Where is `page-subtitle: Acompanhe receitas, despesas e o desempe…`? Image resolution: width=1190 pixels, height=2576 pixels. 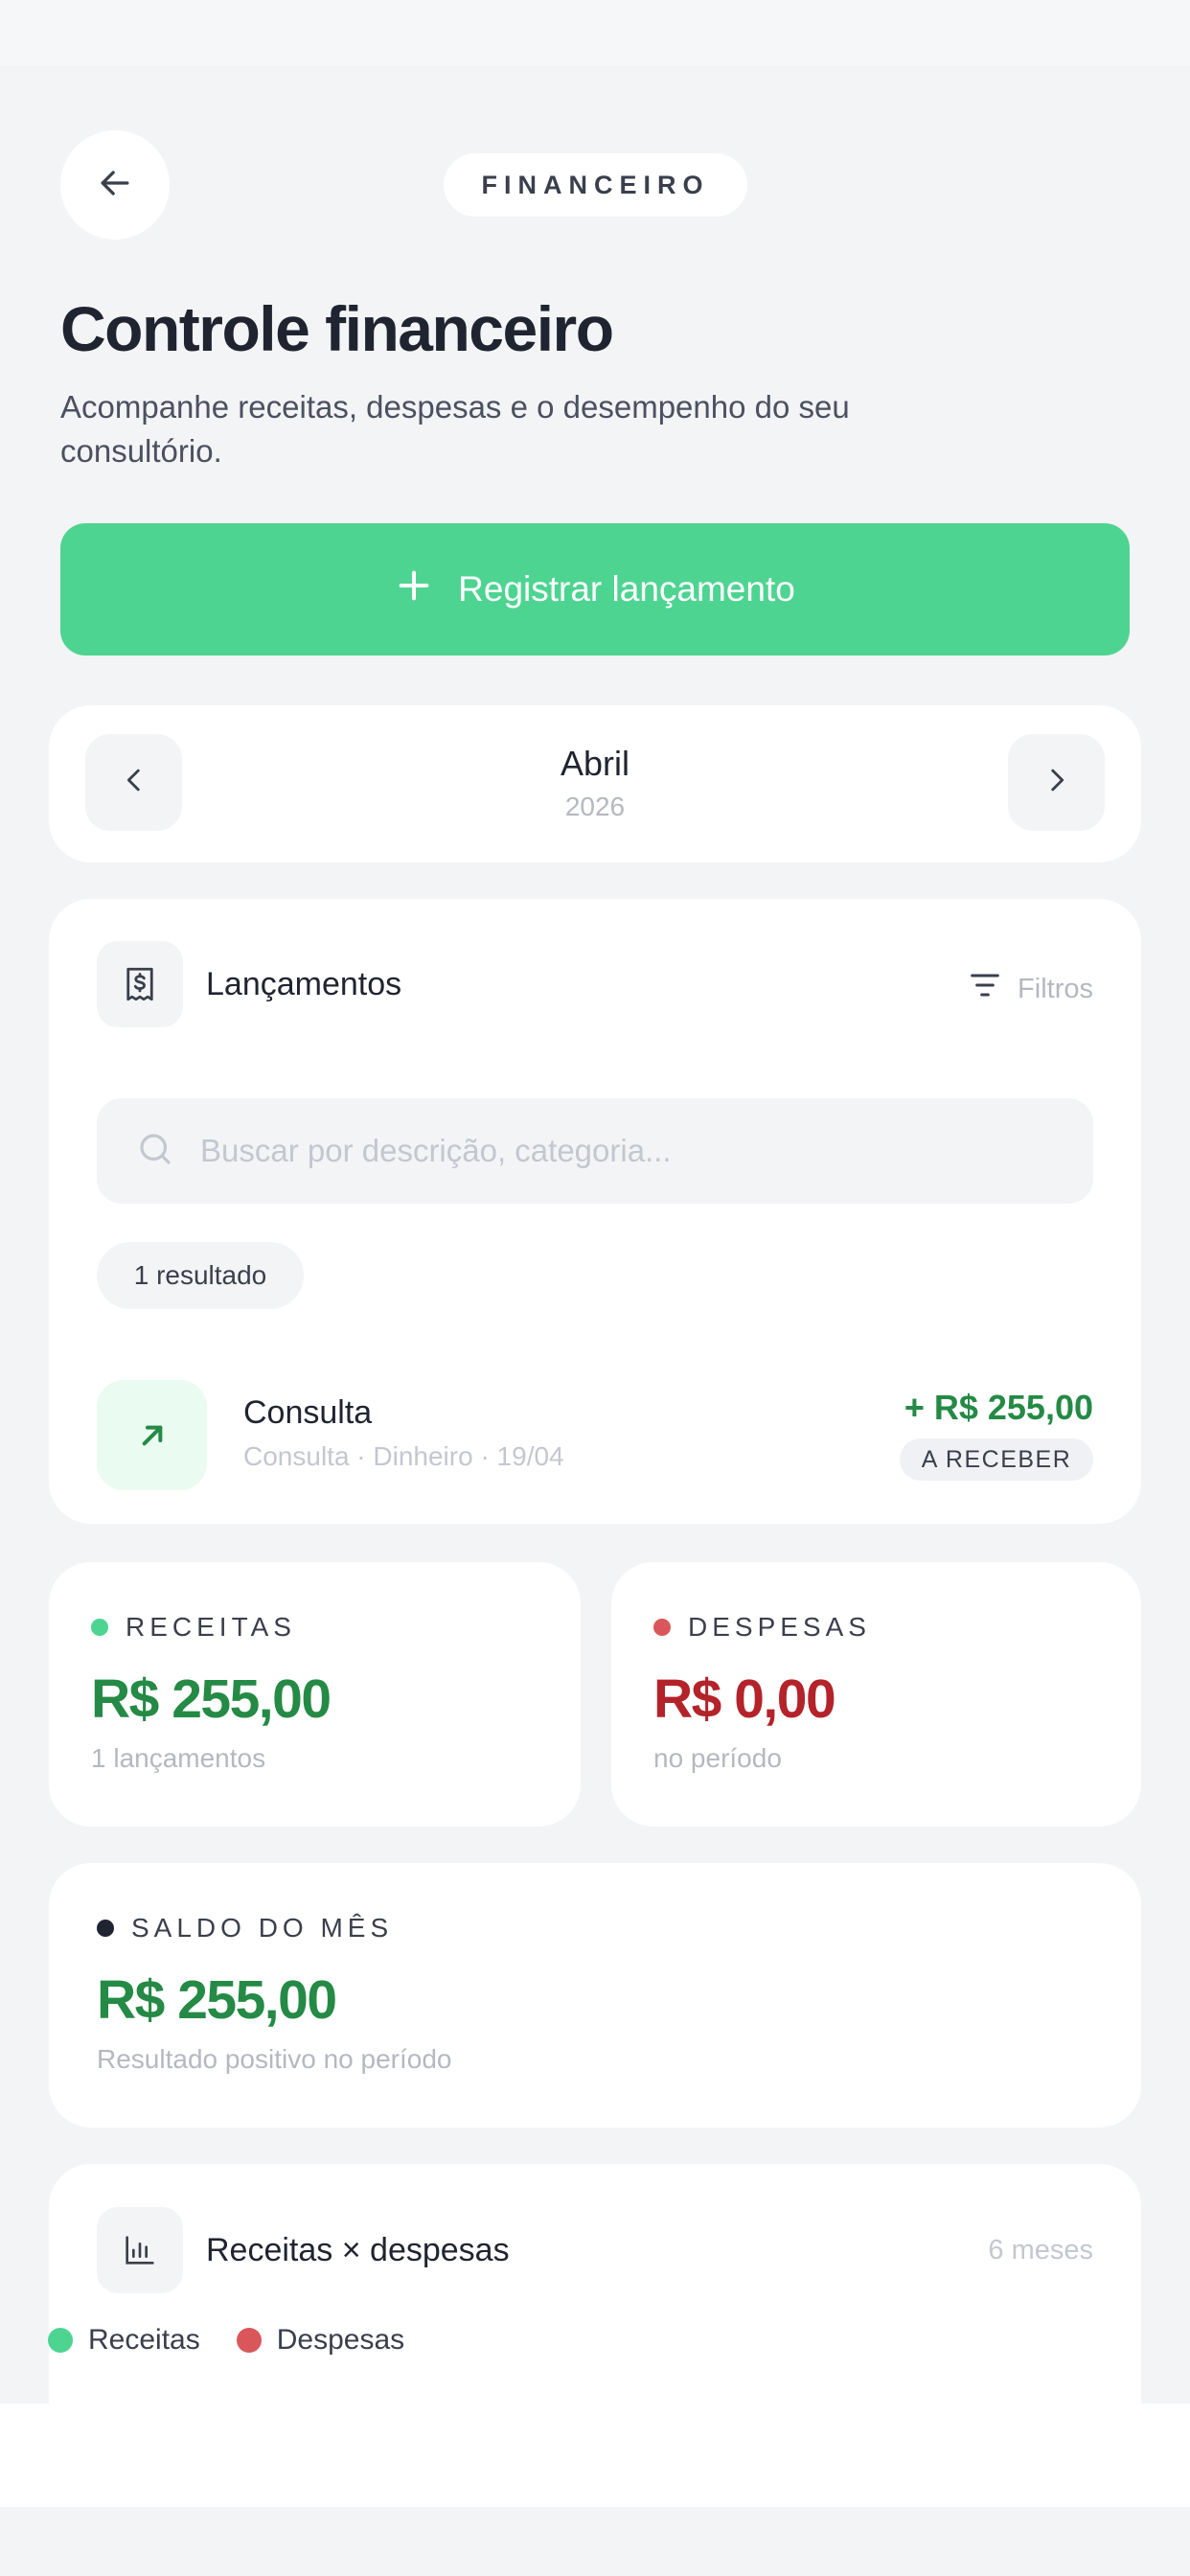
page-subtitle: Acompanhe receitas, despesas e o desempe… is located at coordinates (455, 429).